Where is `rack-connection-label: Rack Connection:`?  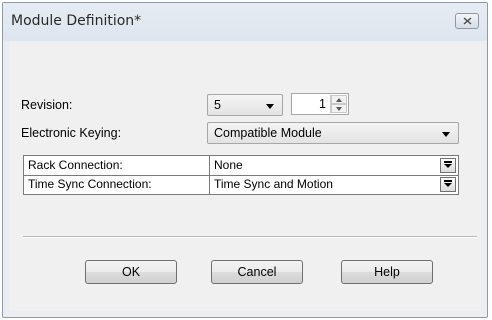
rack-connection-label: Rack Connection: is located at coordinates (75, 165).